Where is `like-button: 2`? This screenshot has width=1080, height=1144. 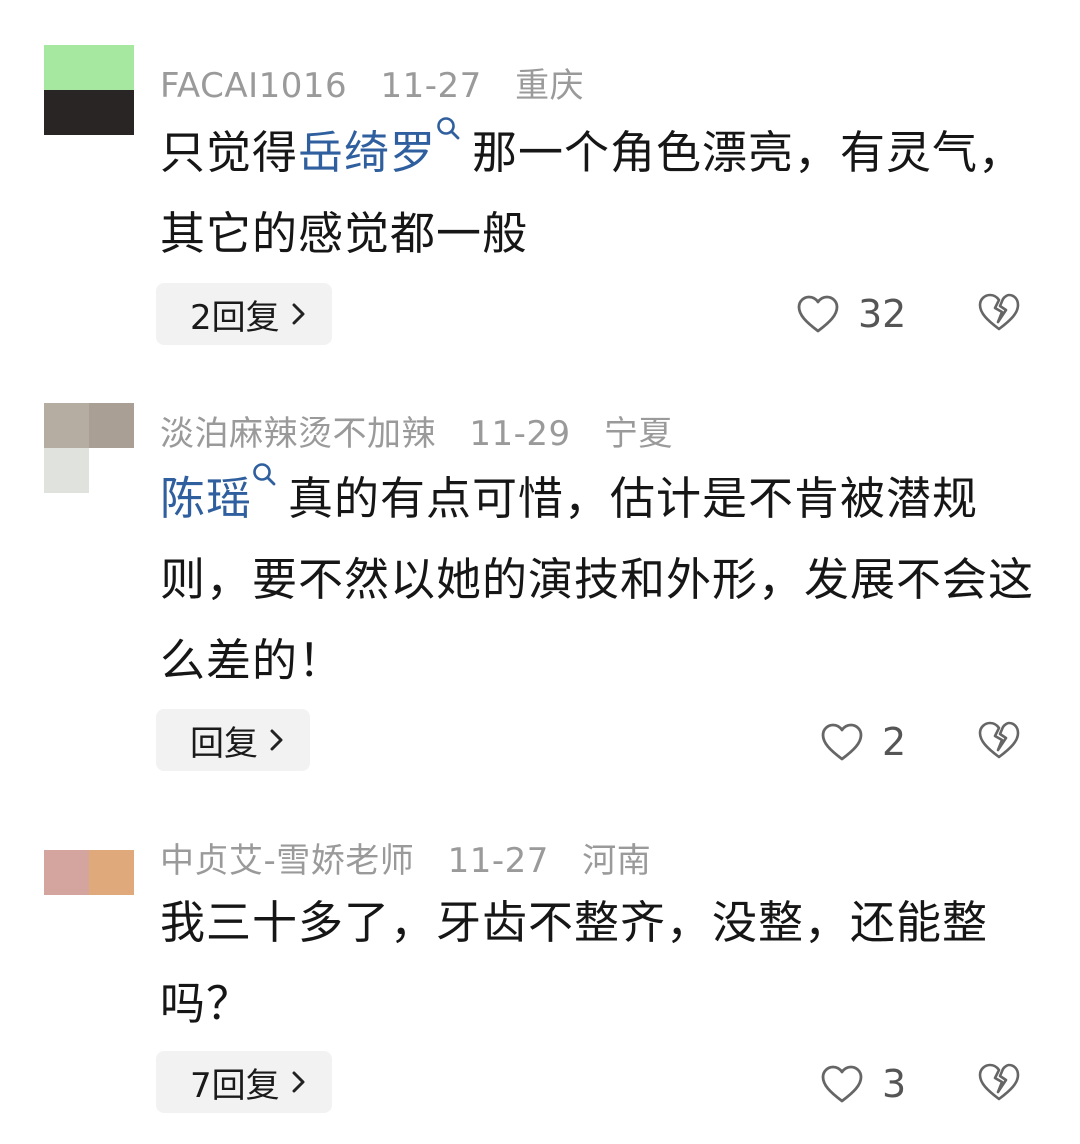 like-button: 2 is located at coordinates (863, 742).